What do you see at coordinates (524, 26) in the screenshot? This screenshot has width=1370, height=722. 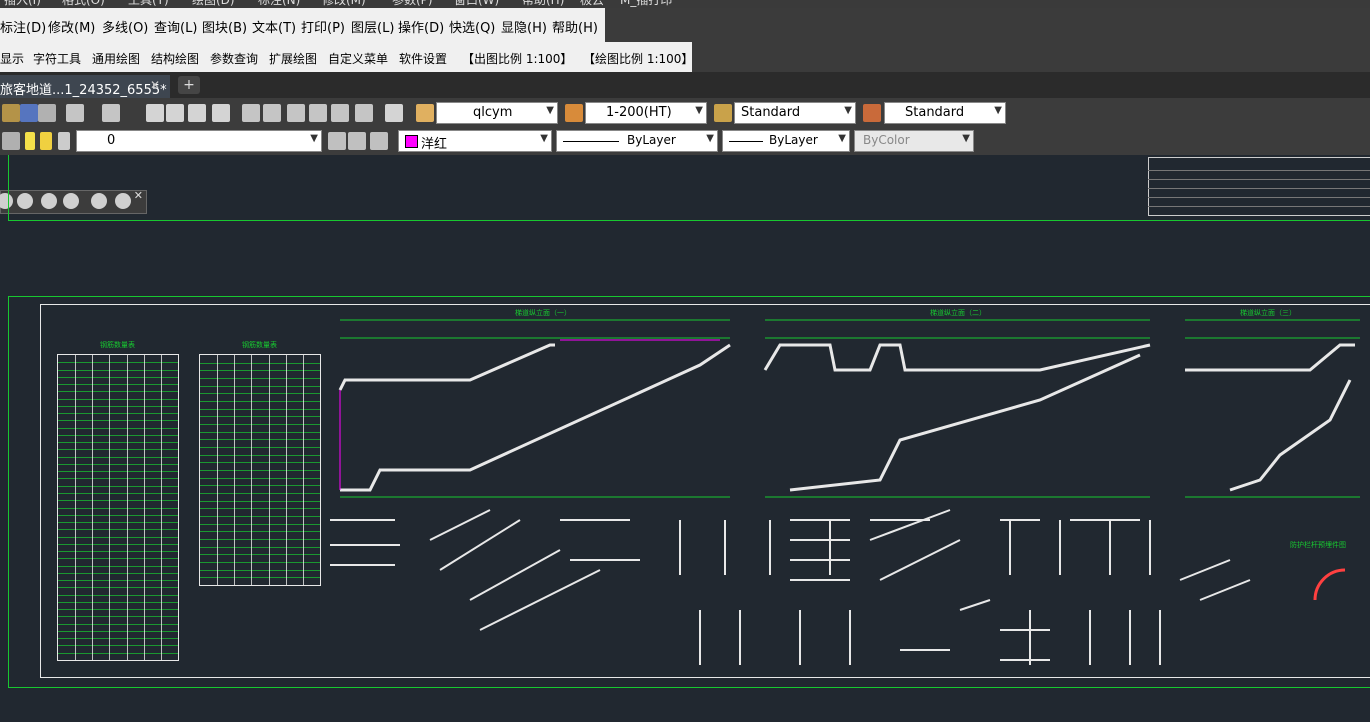 I see `menu-item: 显隐(H)` at bounding box center [524, 26].